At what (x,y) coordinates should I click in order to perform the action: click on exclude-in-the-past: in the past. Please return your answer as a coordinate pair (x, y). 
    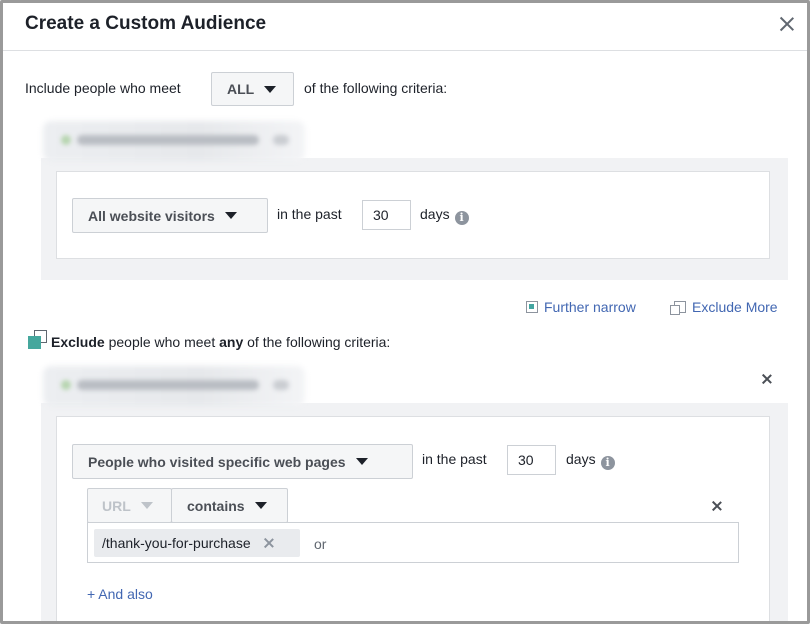
    Looking at the image, I should click on (454, 459).